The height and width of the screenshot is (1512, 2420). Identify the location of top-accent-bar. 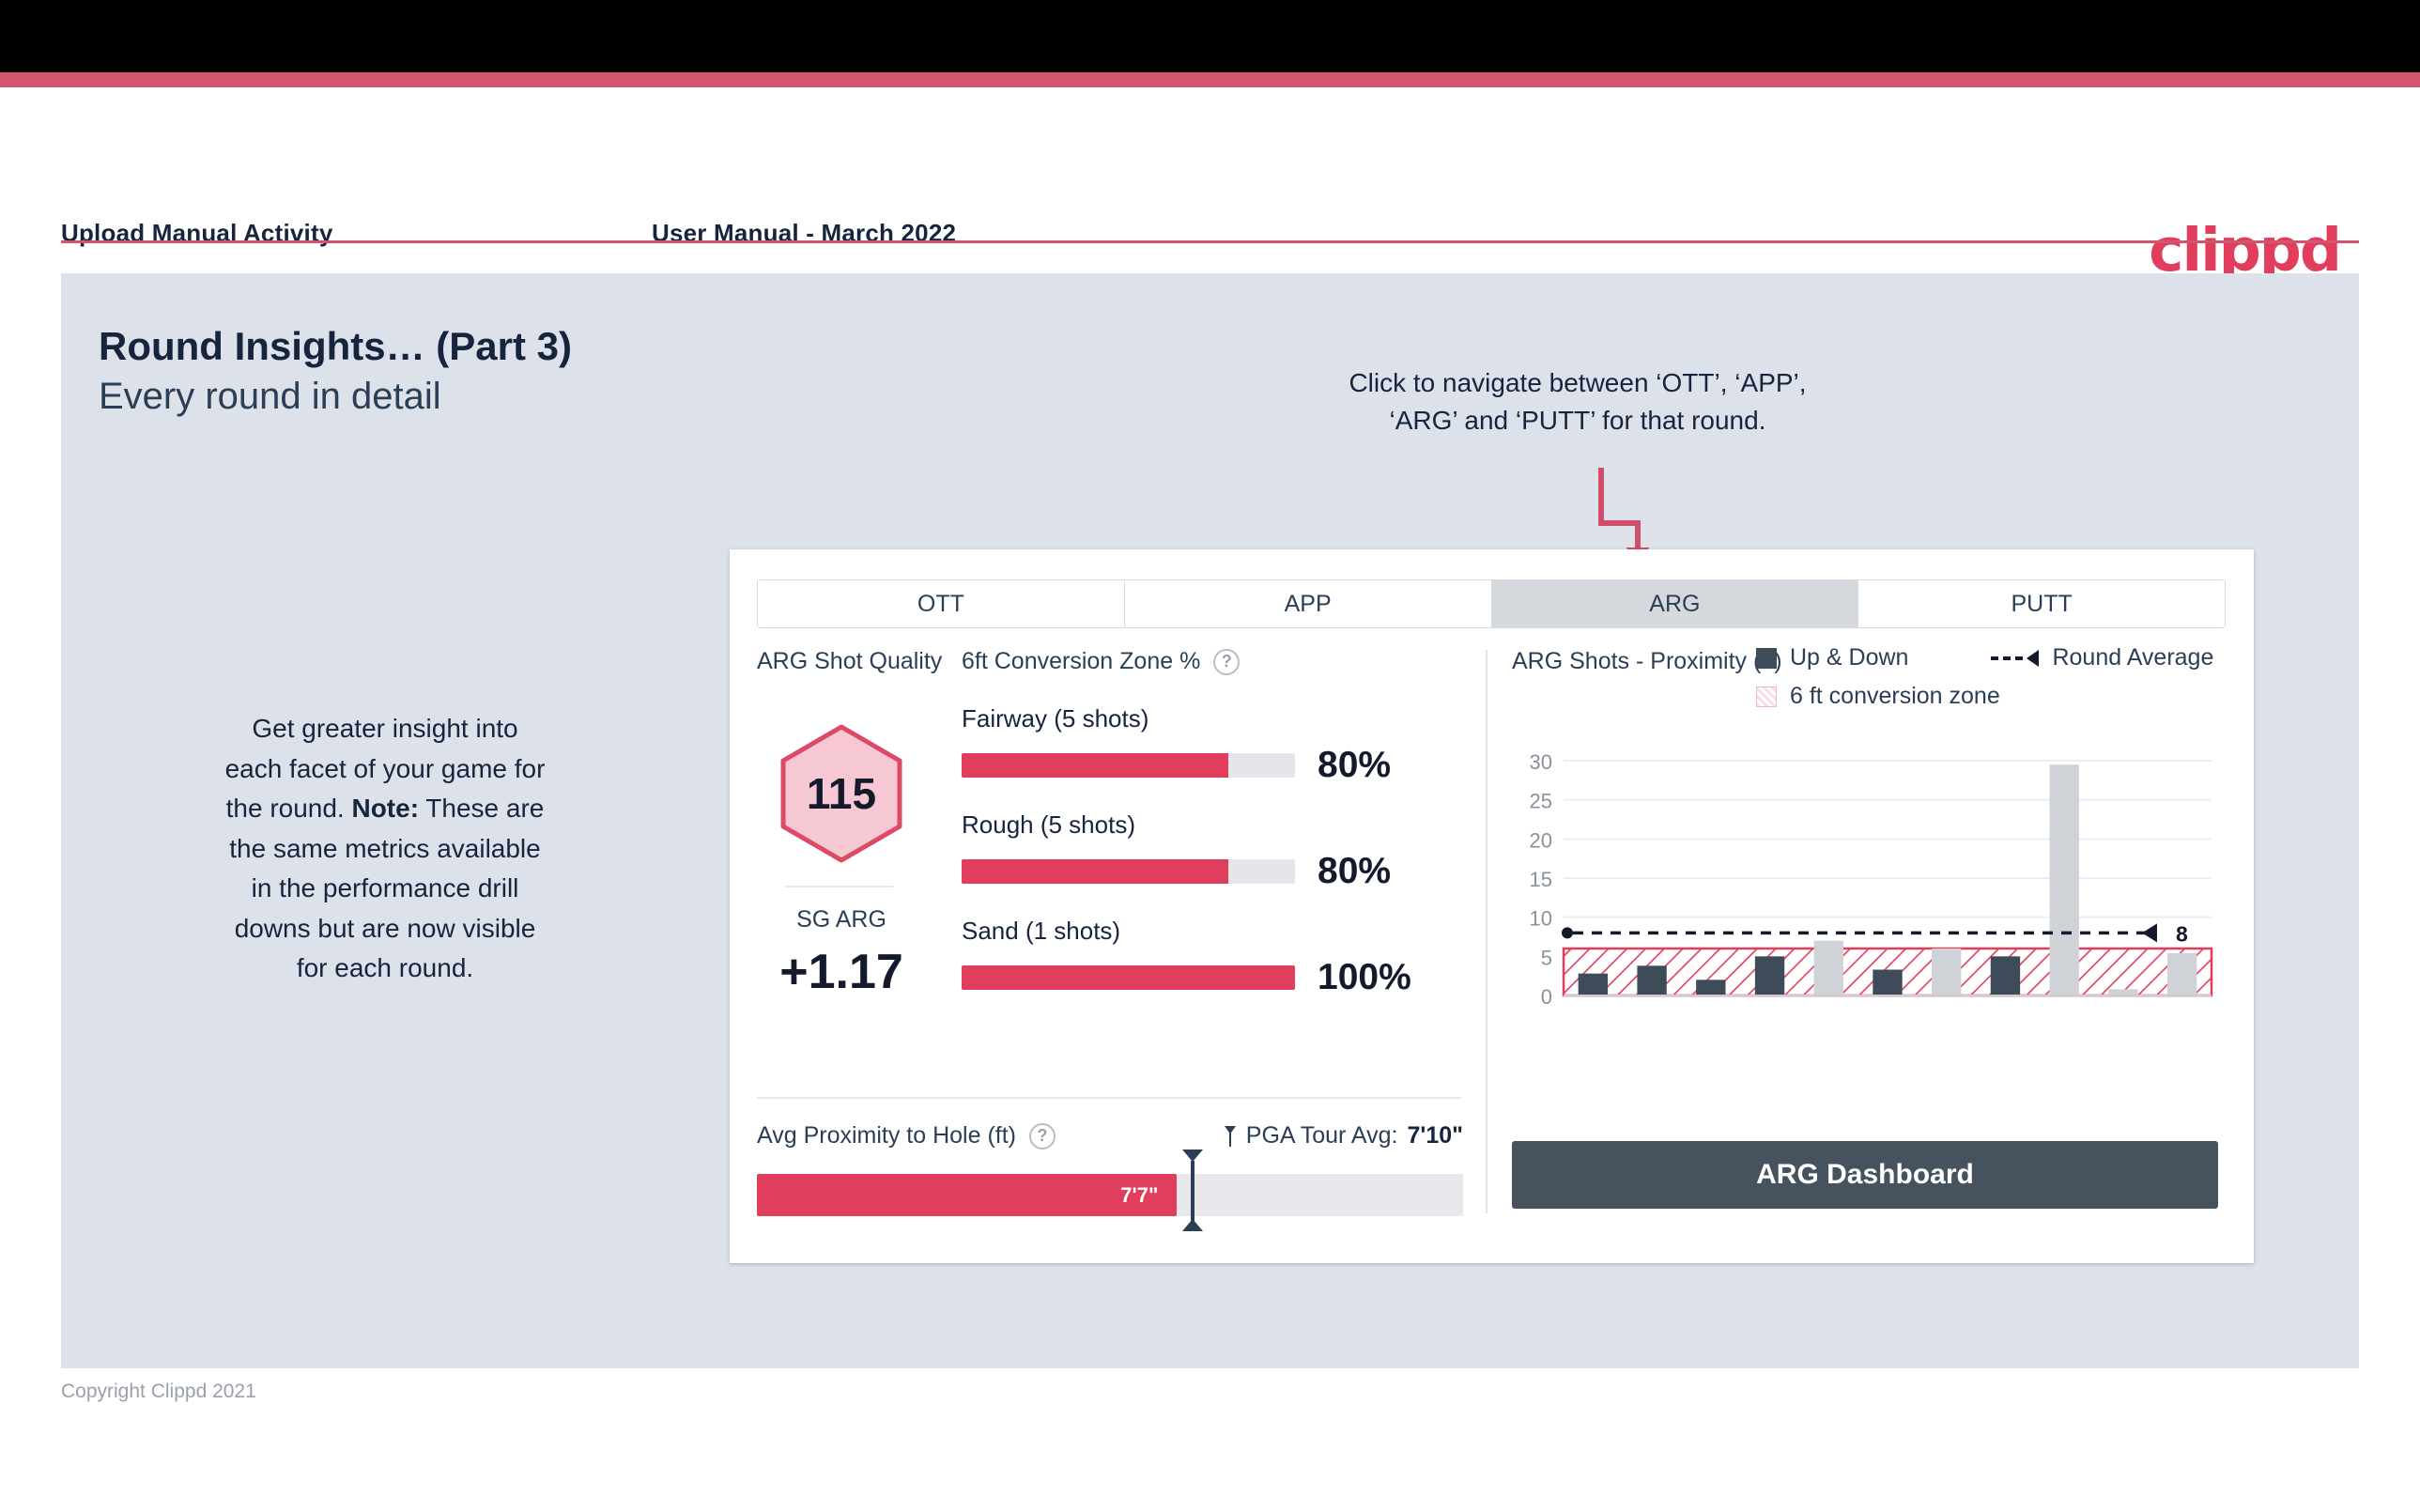
(1210, 80).